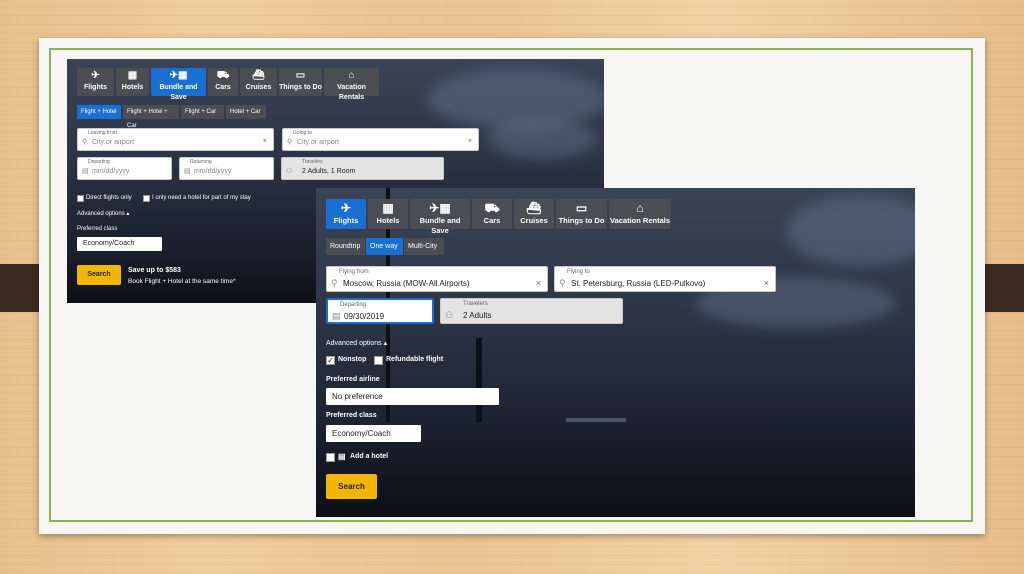 This screenshot has width=1024, height=574. Describe the element at coordinates (406, 283) in the screenshot. I see `flying-from-value: Moscow, Russia (MOW-All Airports)` at that location.